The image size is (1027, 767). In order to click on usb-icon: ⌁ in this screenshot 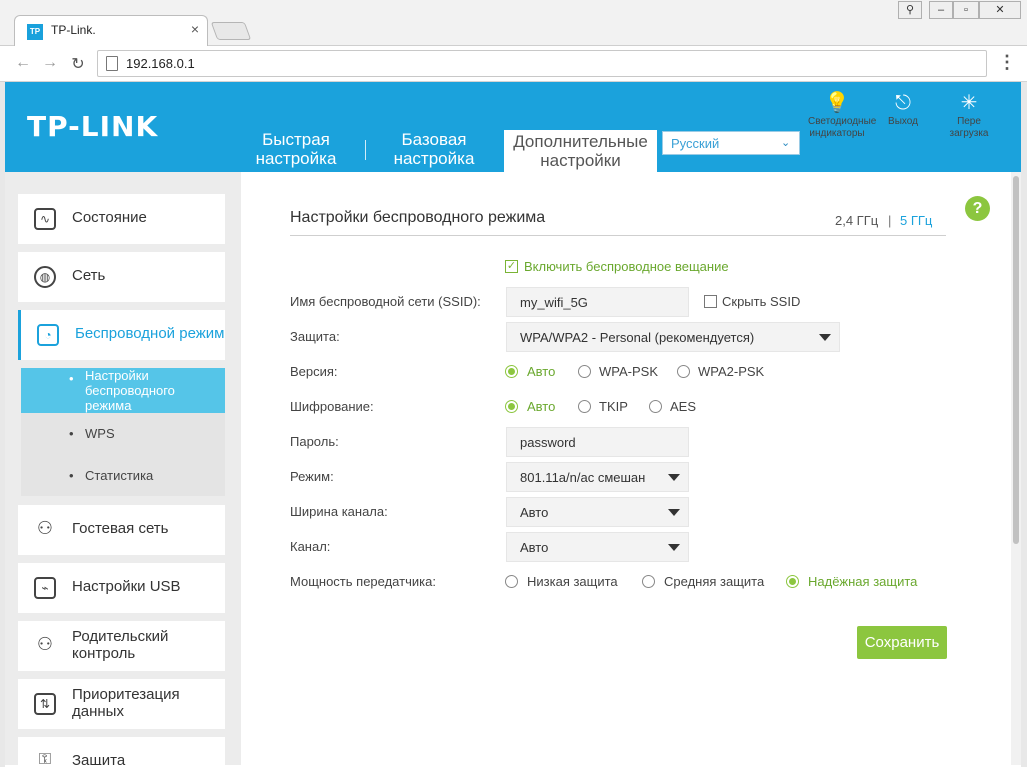, I will do `click(45, 588)`.